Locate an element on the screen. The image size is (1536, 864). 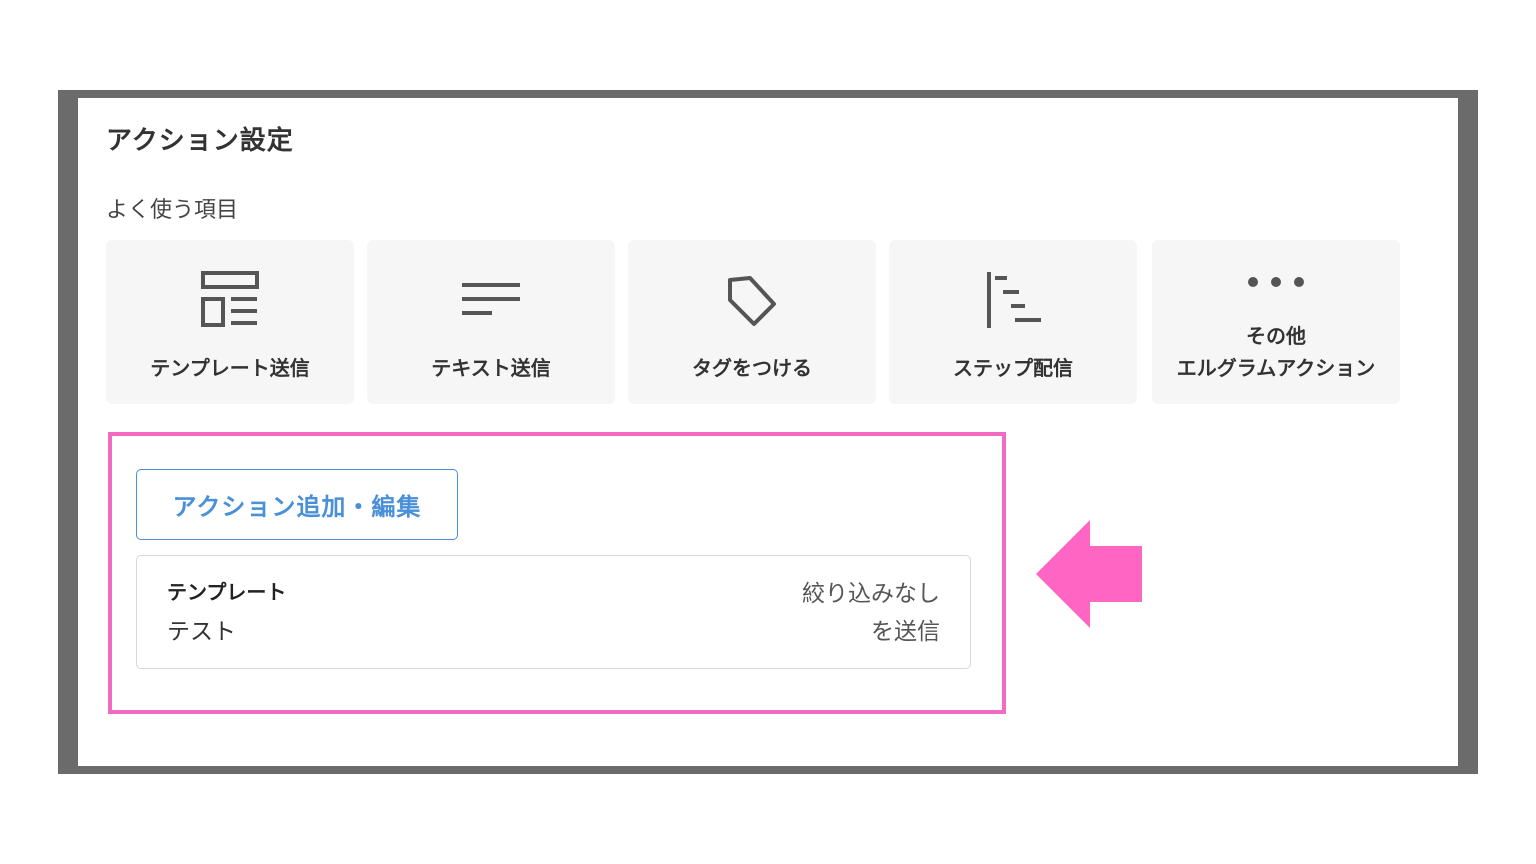
tile-label-line1: その他 is located at coordinates (1276, 336).